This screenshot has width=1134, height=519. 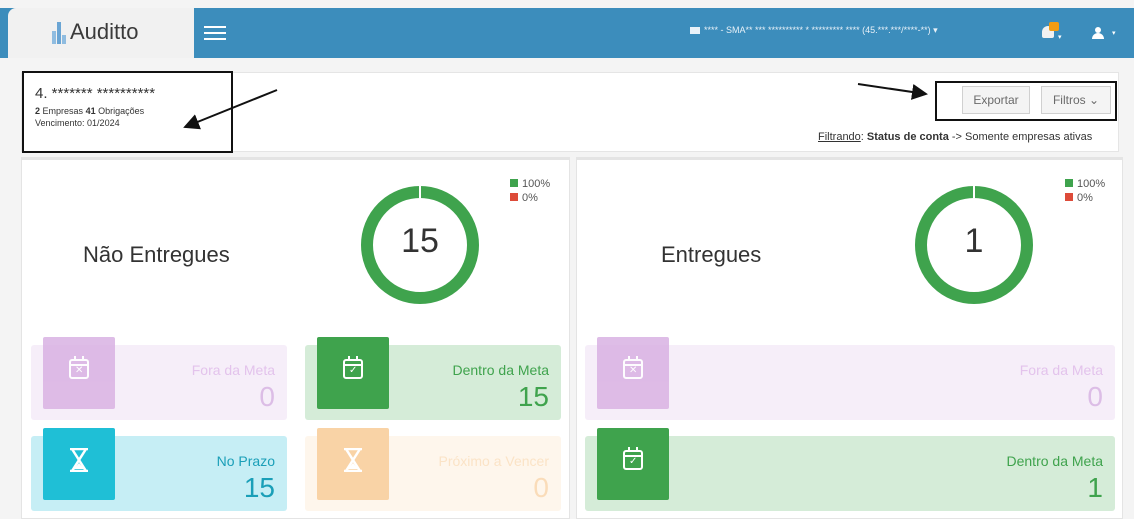 What do you see at coordinates (121, 111) in the screenshot?
I see `obligations-label: Obrigações` at bounding box center [121, 111].